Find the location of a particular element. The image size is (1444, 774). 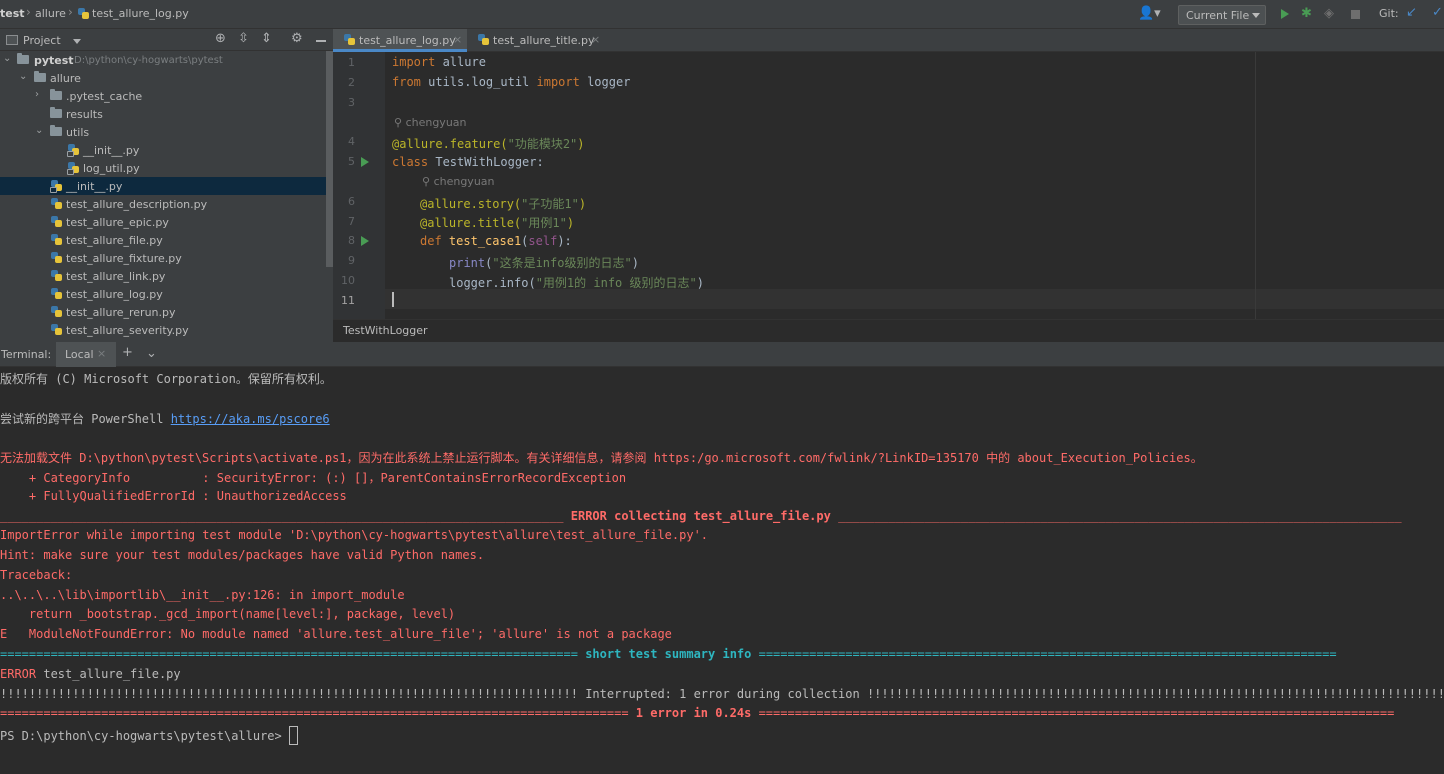

code-token: "这条是info级别的日志" is located at coordinates (562, 263).